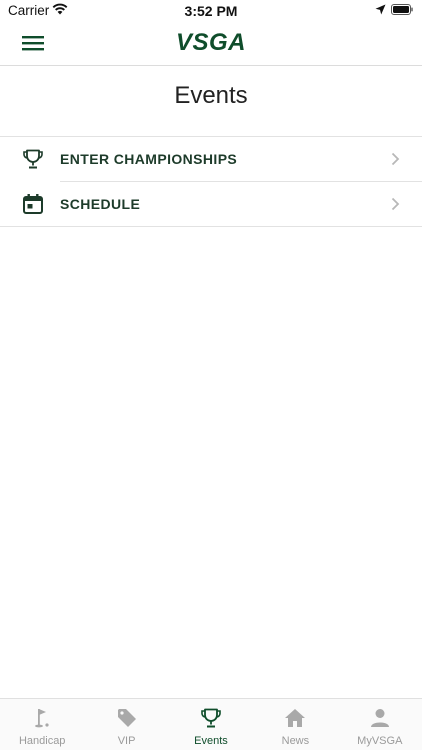  Describe the element at coordinates (149, 159) in the screenshot. I see `list-item-label: ENTER CHAMPIONSHIPS` at that location.